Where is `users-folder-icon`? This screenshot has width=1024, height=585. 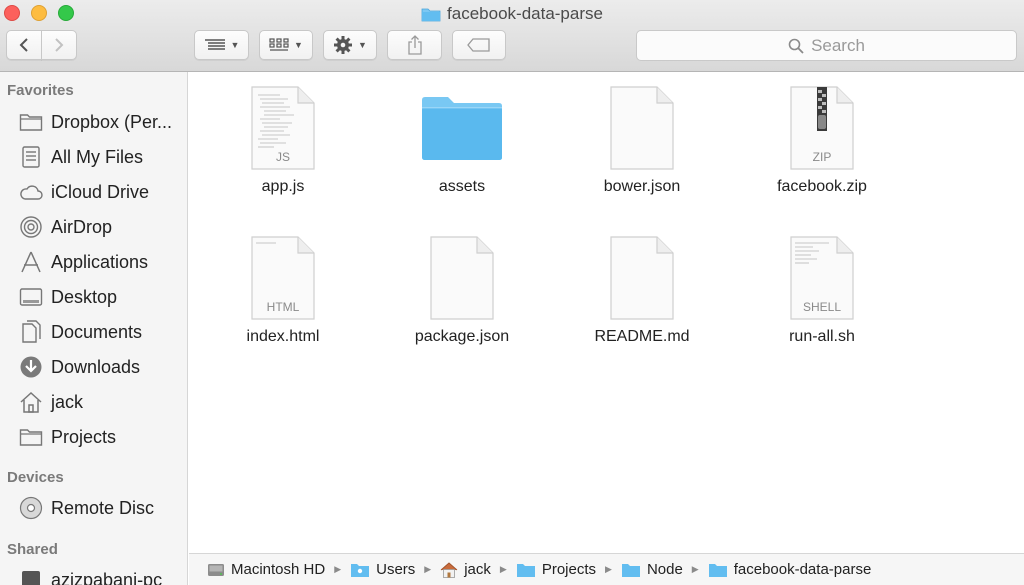
users-folder-icon is located at coordinates (360, 570).